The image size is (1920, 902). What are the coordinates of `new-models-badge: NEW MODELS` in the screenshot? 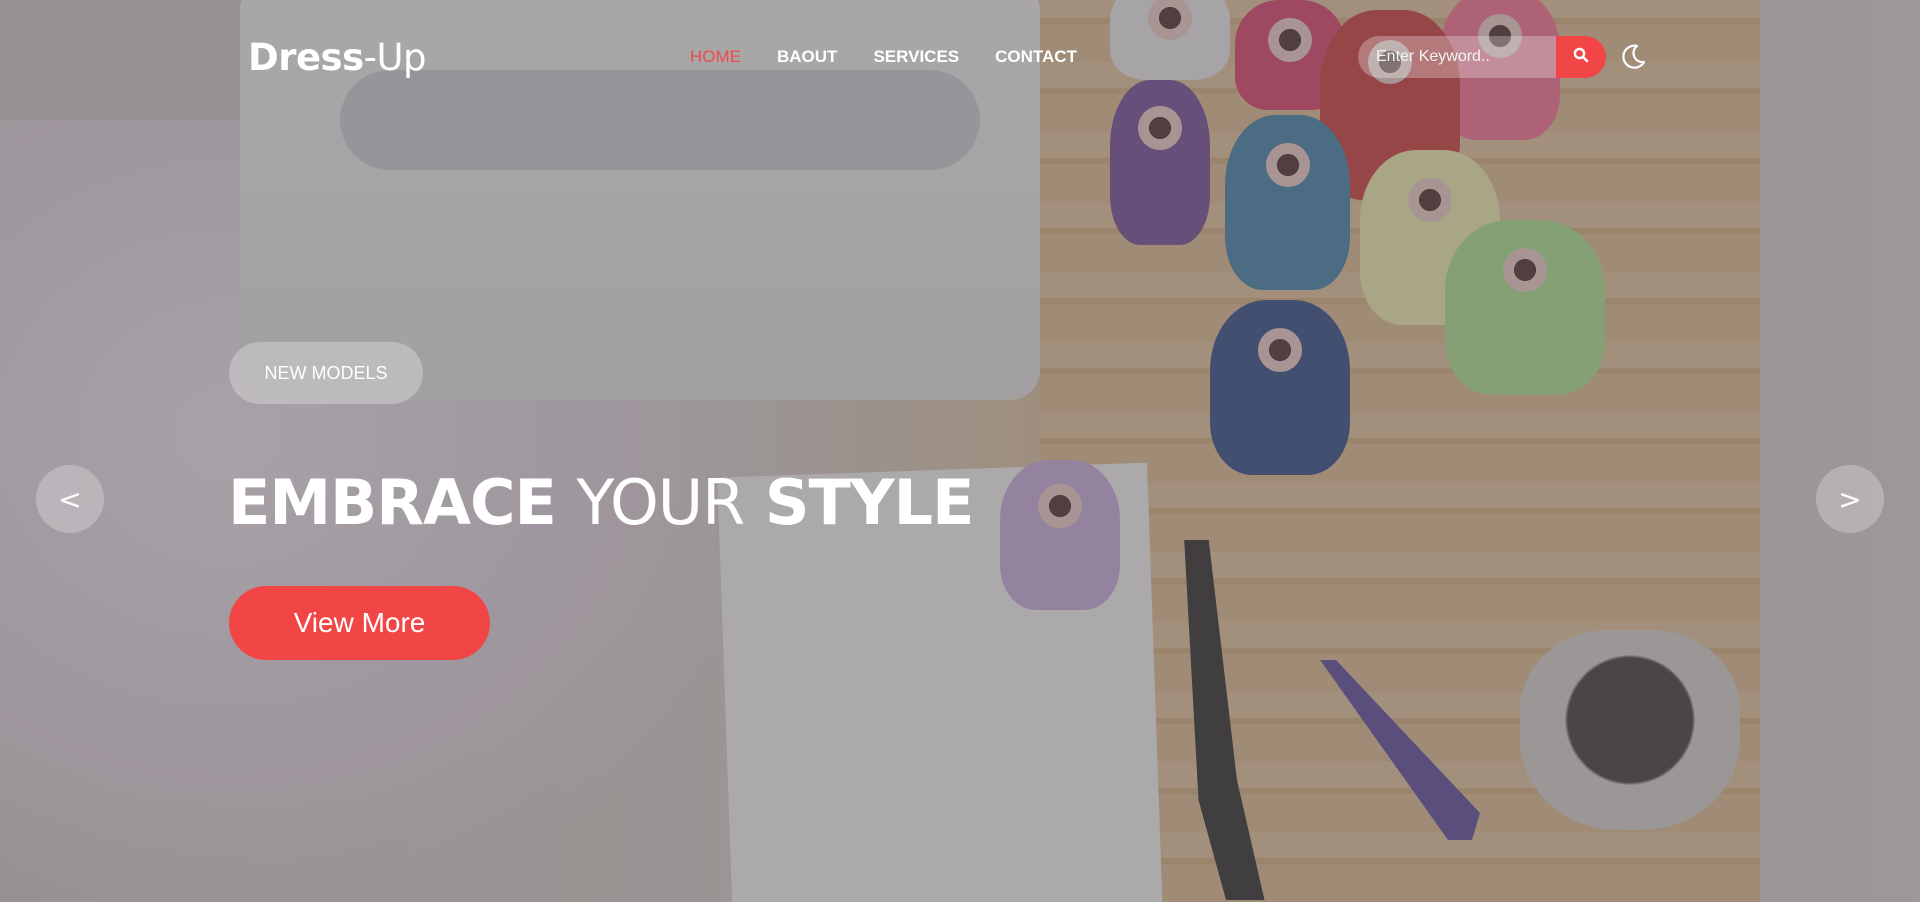 It's located at (326, 373).